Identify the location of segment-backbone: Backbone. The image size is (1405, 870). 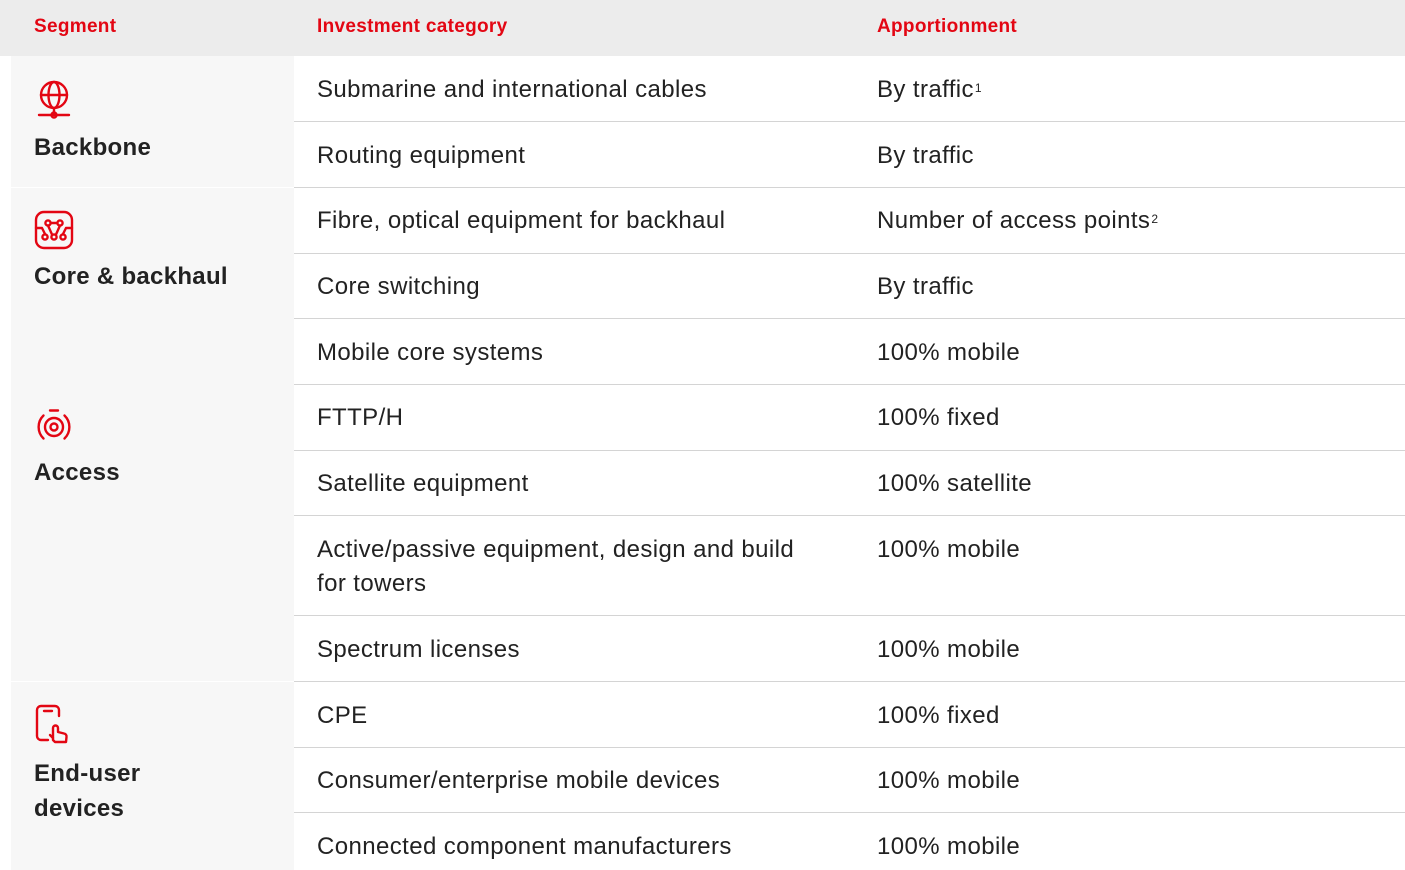
(152, 121).